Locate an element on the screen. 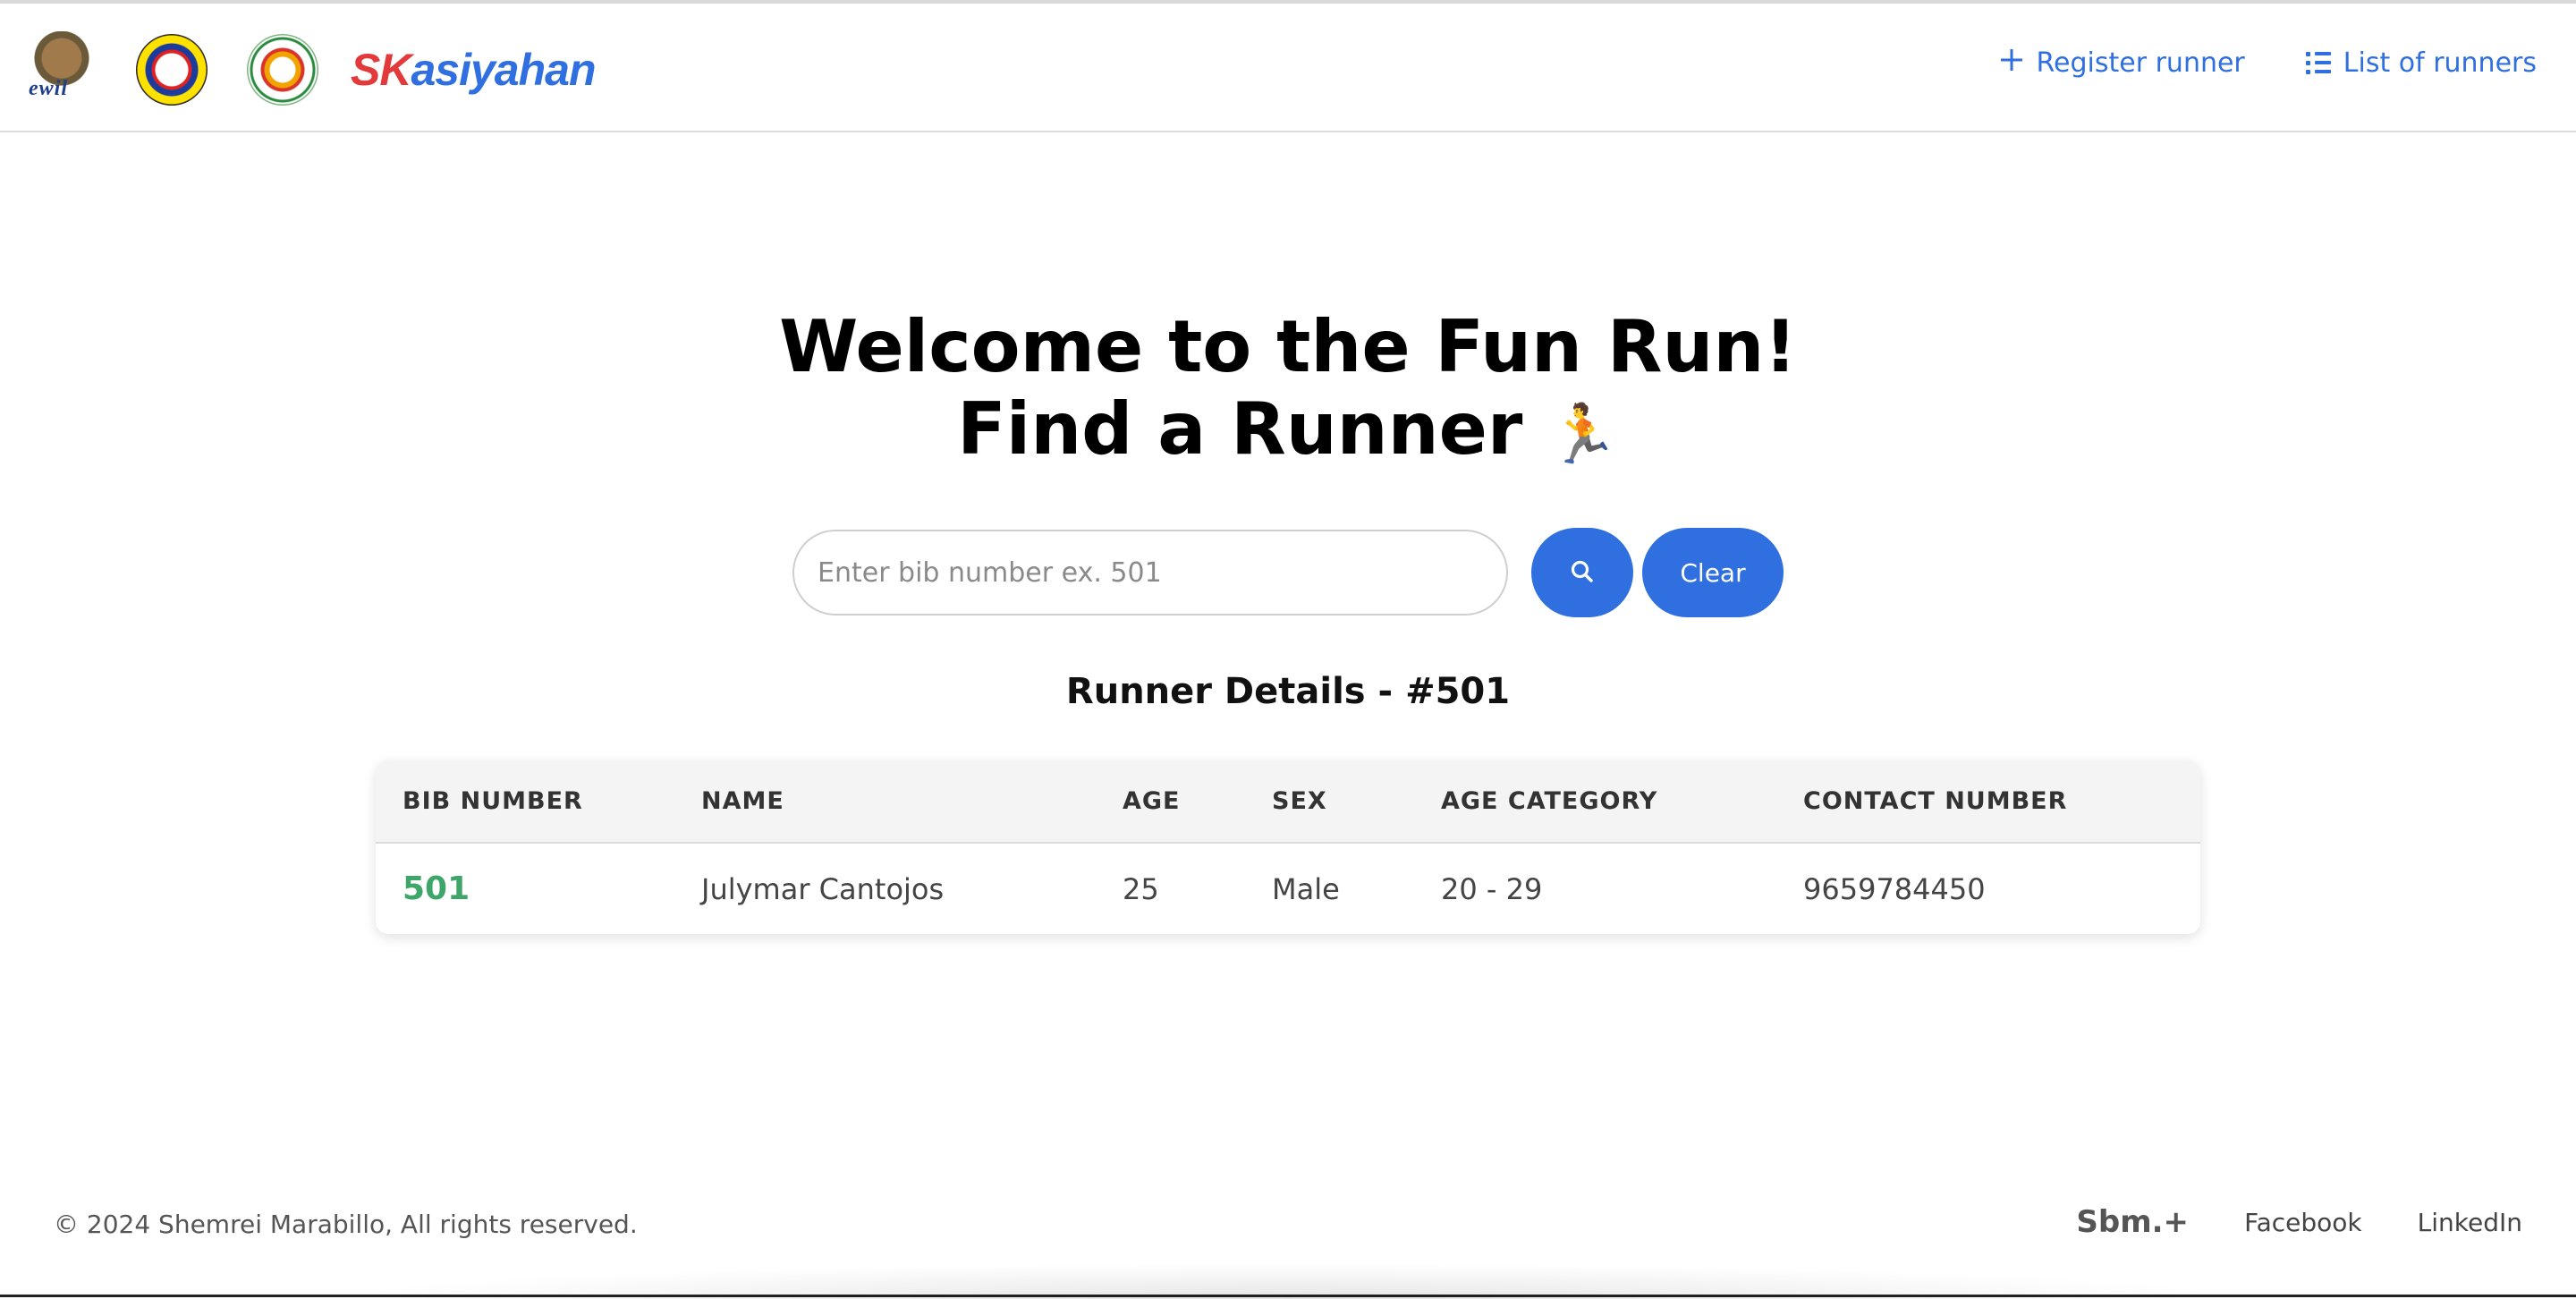 The image size is (2576, 1299). ewil-logo: ewil is located at coordinates (62, 69).